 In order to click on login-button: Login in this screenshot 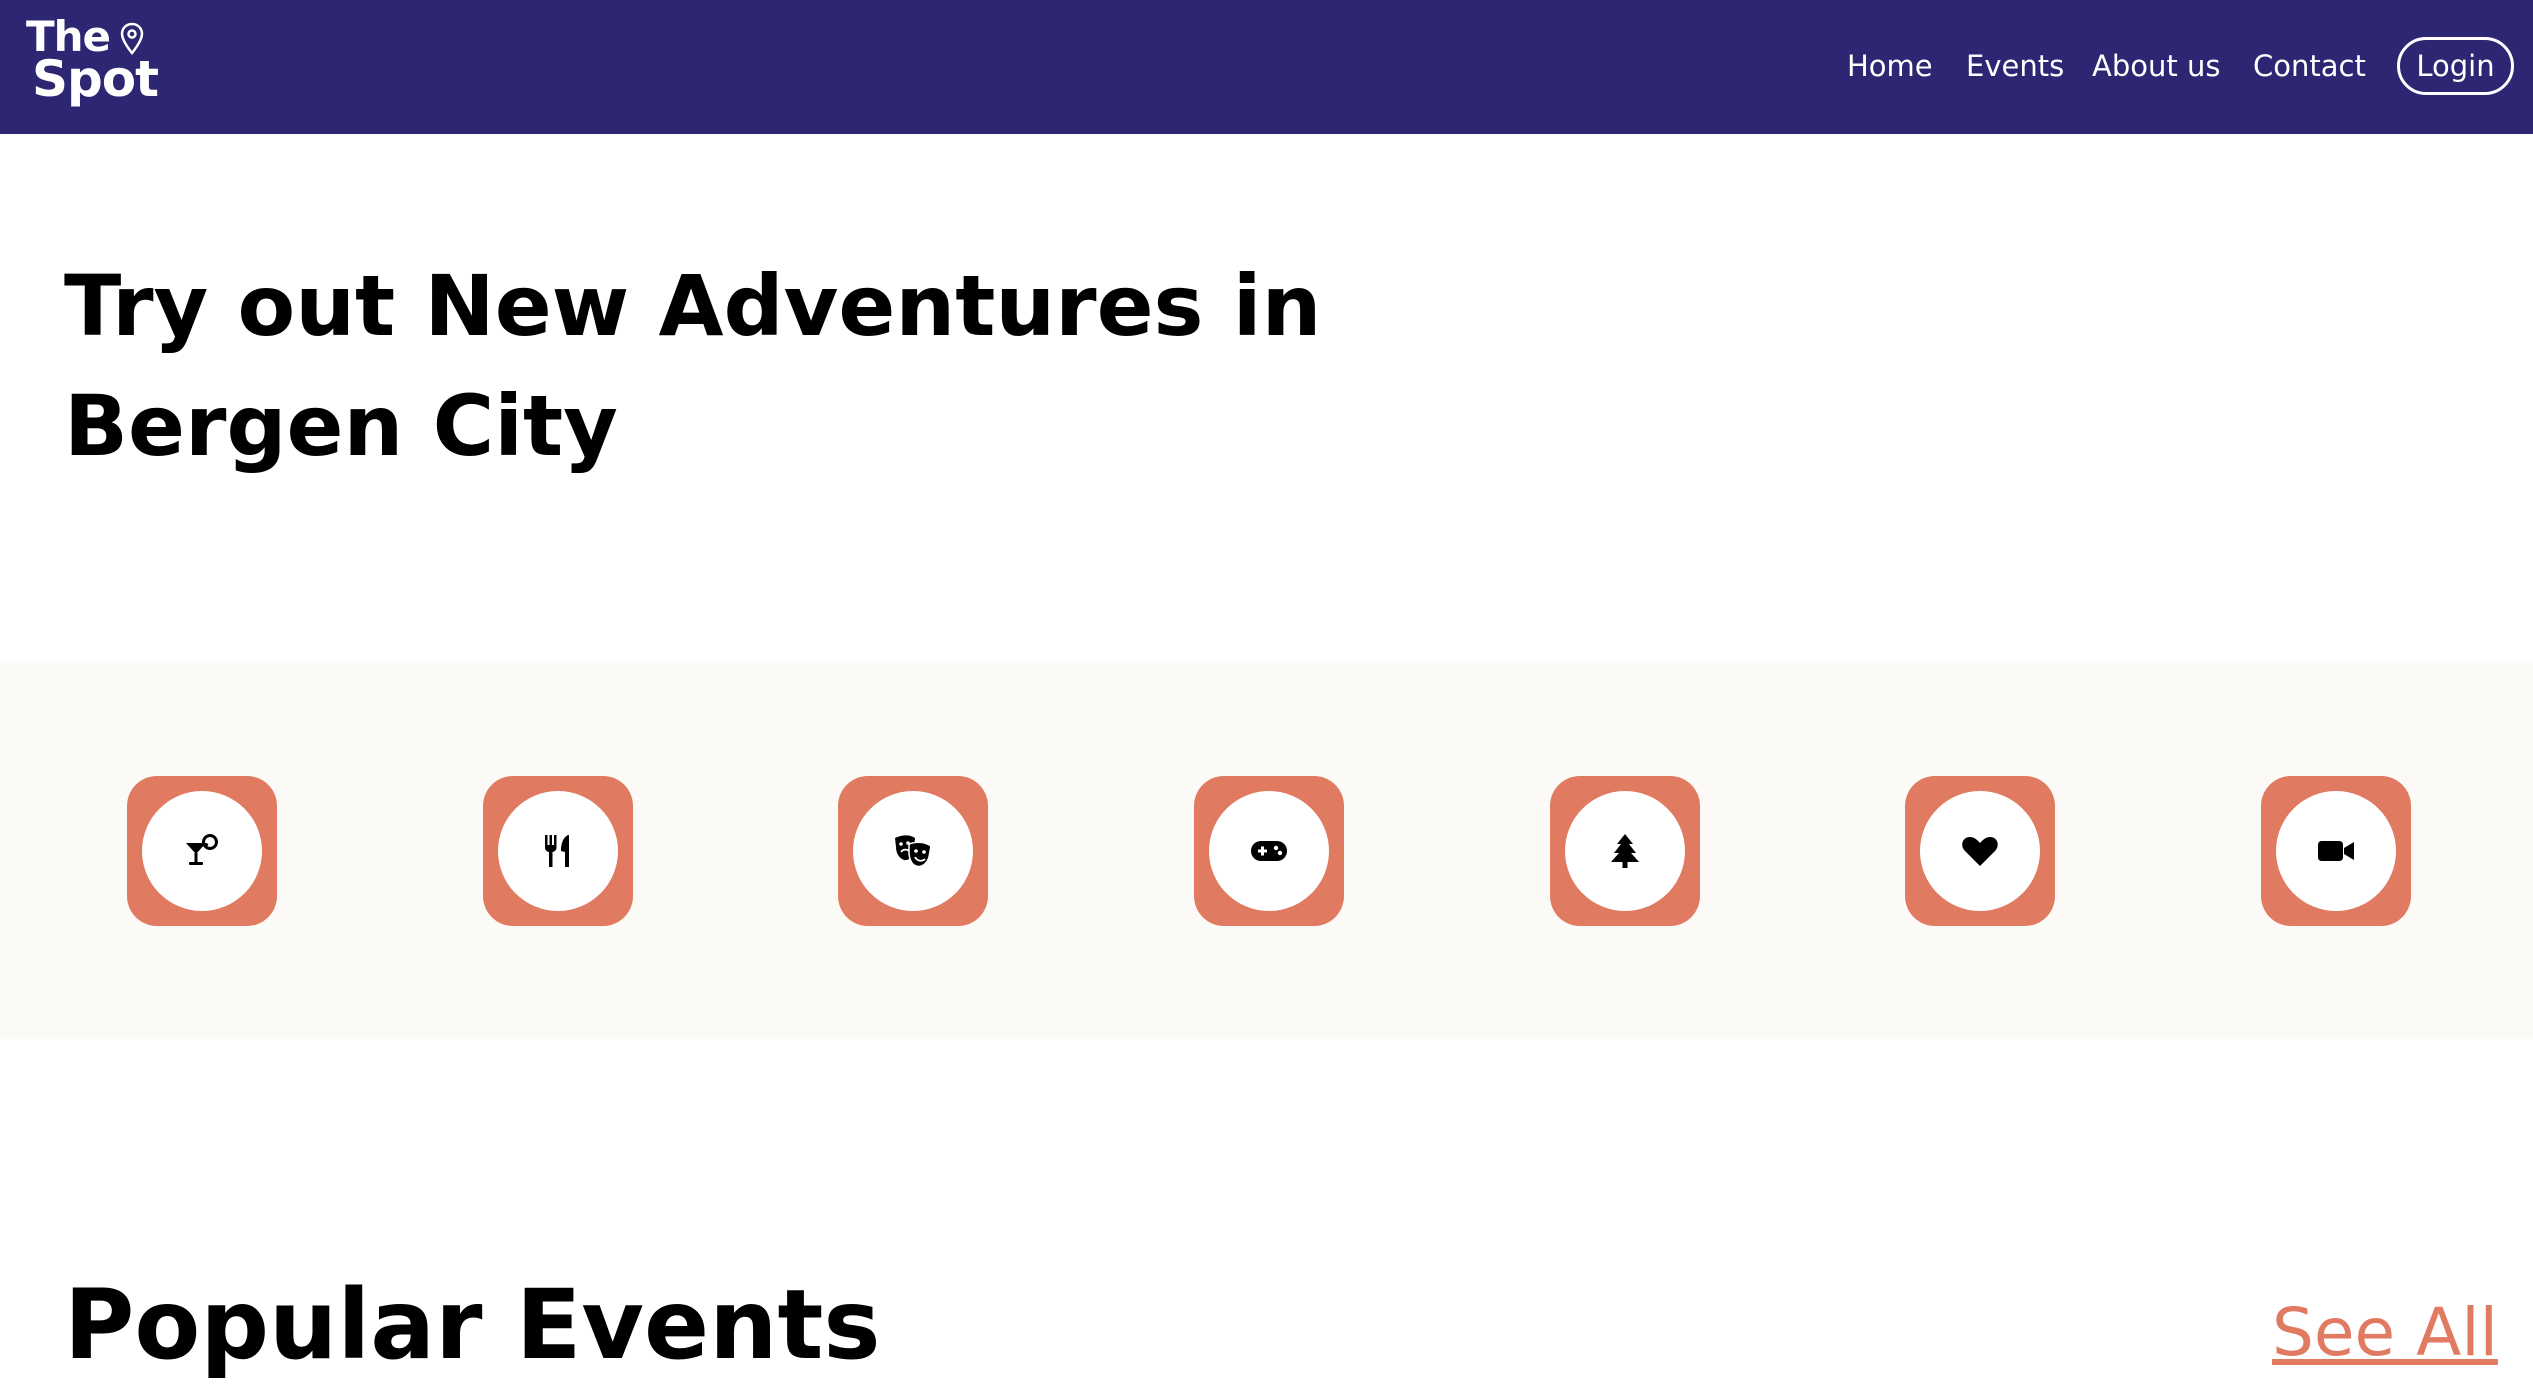, I will do `click(2455, 66)`.